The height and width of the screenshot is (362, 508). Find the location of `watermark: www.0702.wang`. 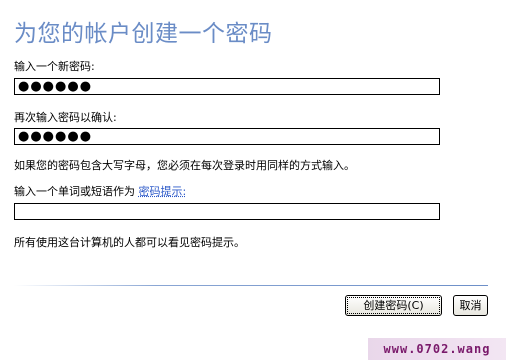

watermark: www.0702.wang is located at coordinates (437, 349).